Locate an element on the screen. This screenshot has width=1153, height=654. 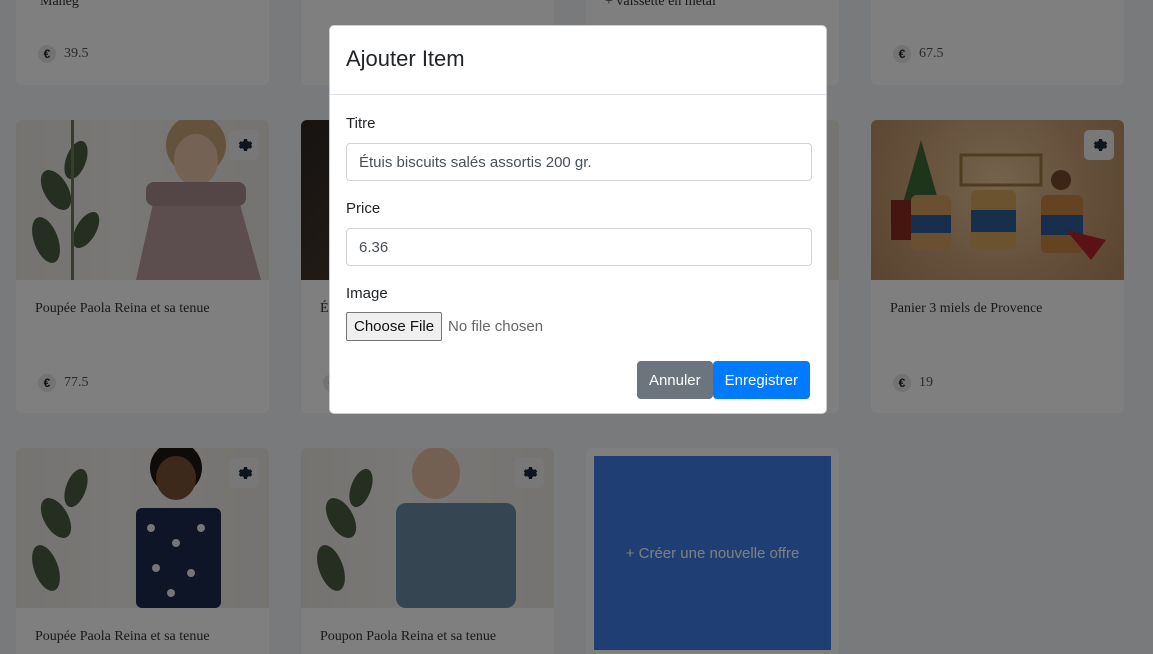
modal-actions: Annuler Enregistrer is located at coordinates (723, 380).